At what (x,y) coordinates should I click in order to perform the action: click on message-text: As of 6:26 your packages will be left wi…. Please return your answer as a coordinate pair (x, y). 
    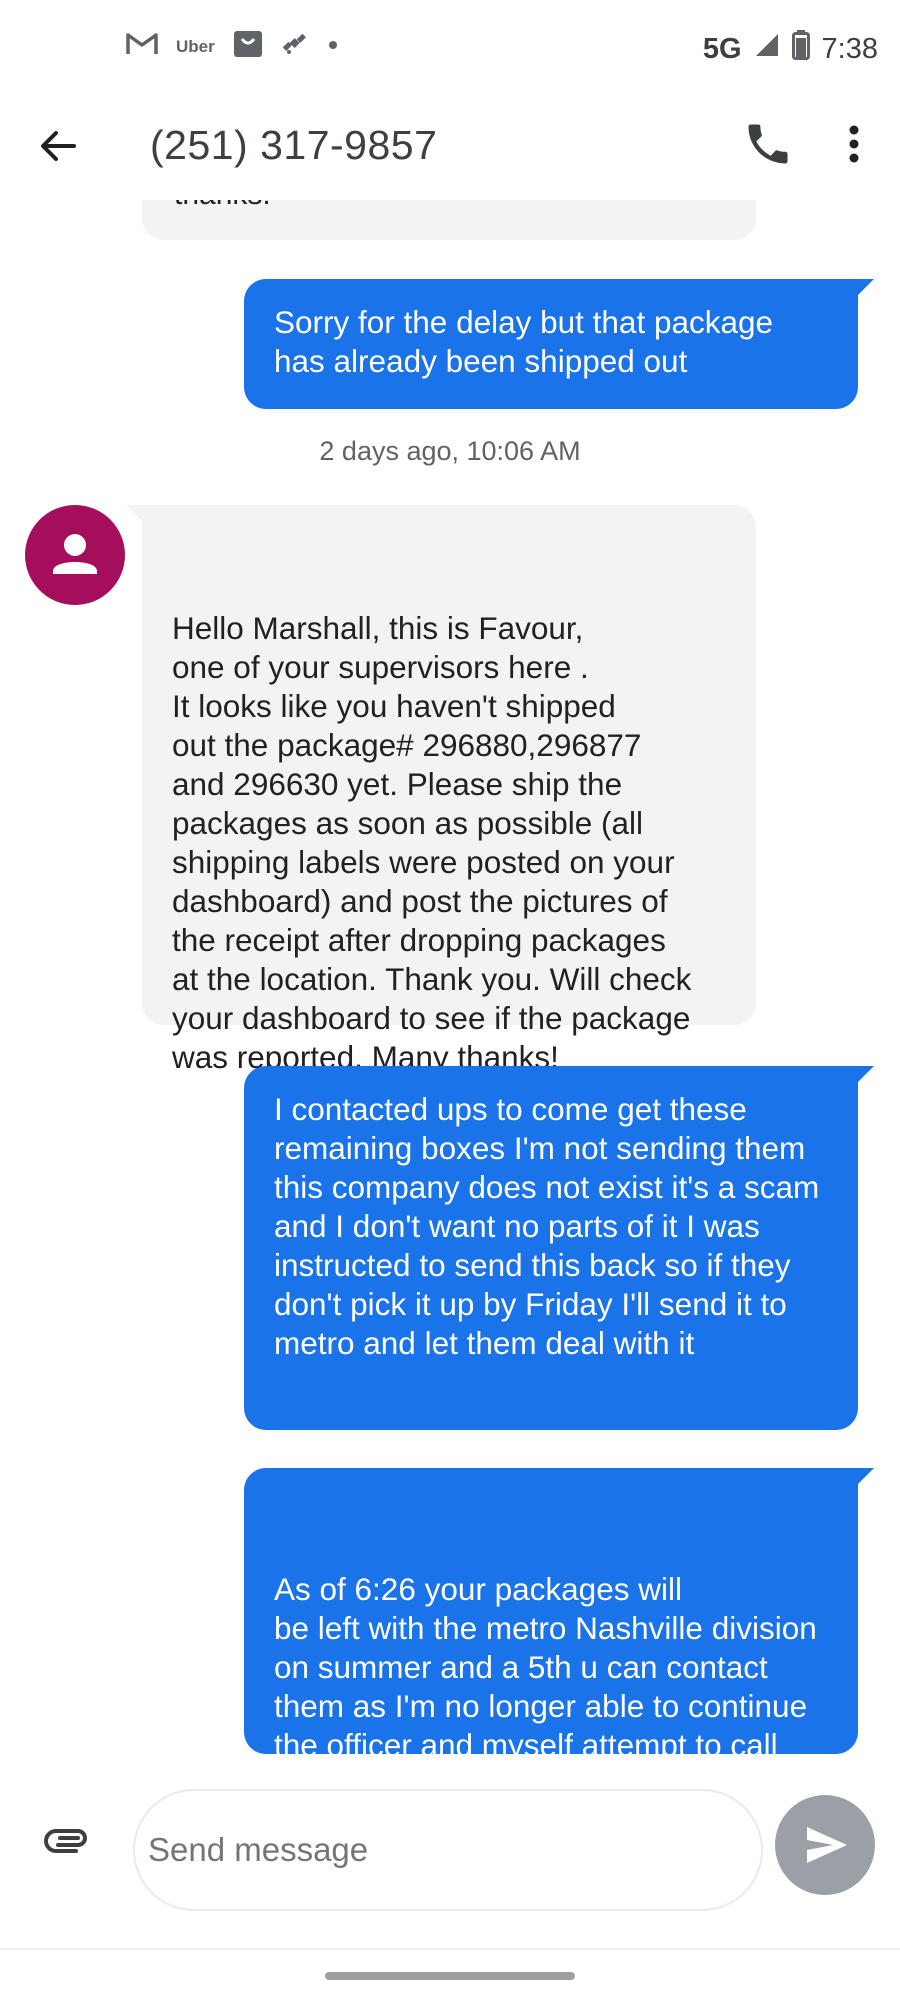
    Looking at the image, I should click on (545, 1663).